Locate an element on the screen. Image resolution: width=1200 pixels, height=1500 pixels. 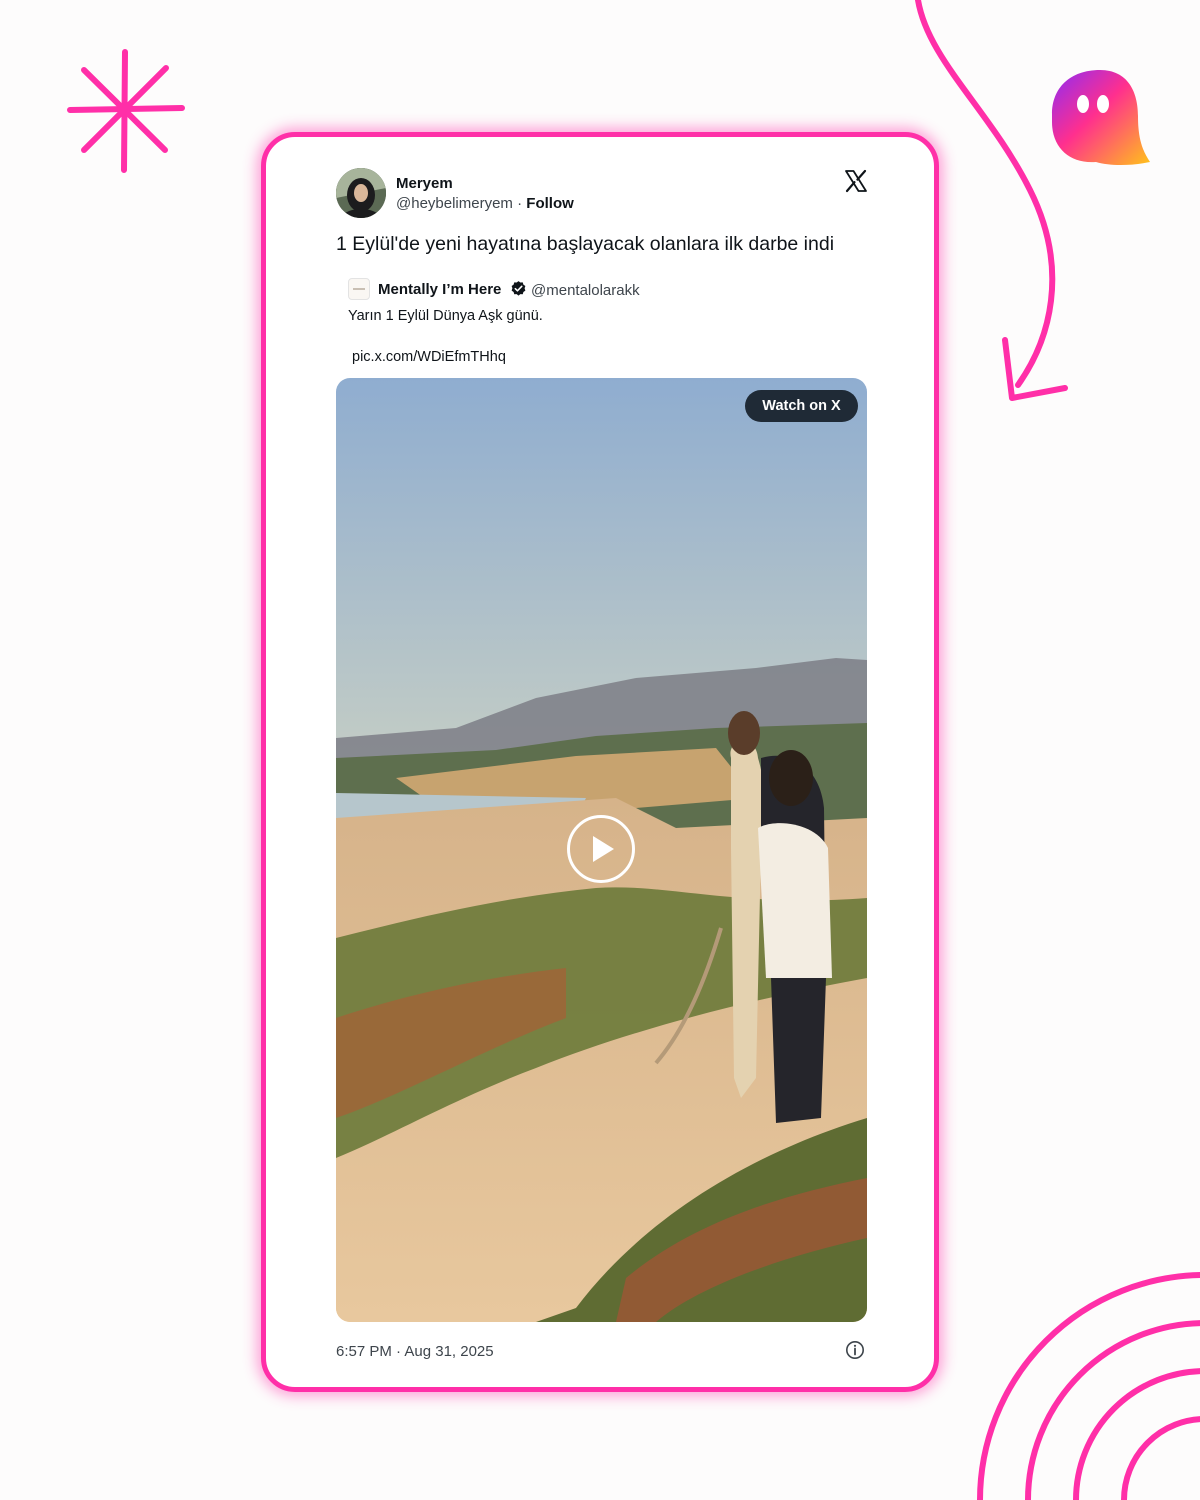
tweet-timestamp: 6:57 PM · Aug 31, 2025 is located at coordinates (415, 1351).